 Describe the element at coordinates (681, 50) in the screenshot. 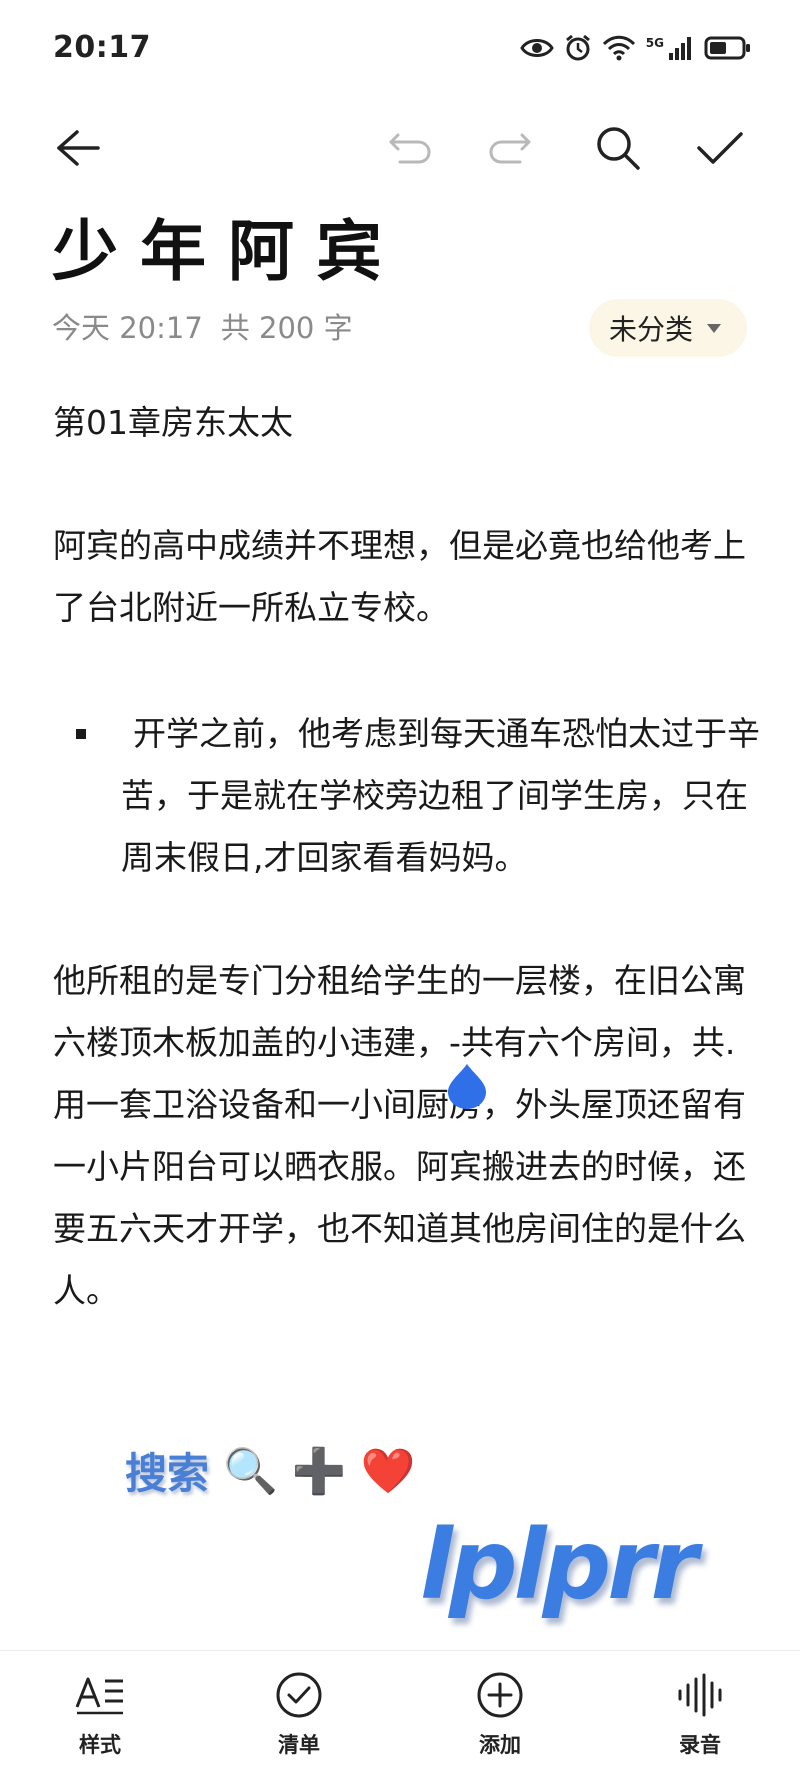

I see `signal-icon` at that location.